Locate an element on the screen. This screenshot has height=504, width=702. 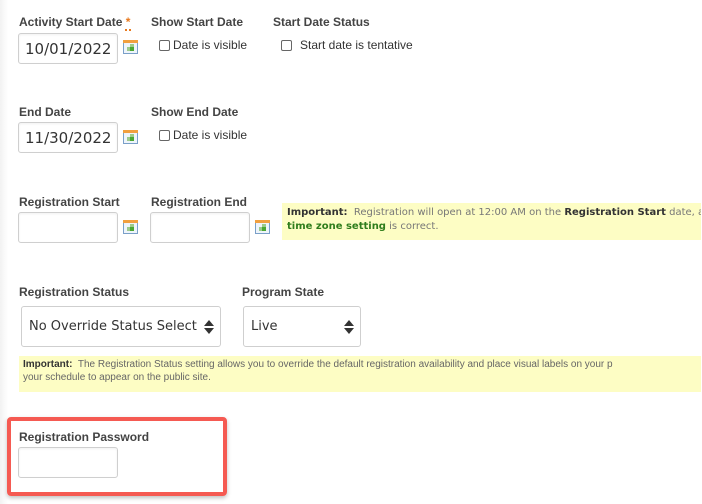
show-start-date-checkbox-label: Date is visible is located at coordinates (210, 45).